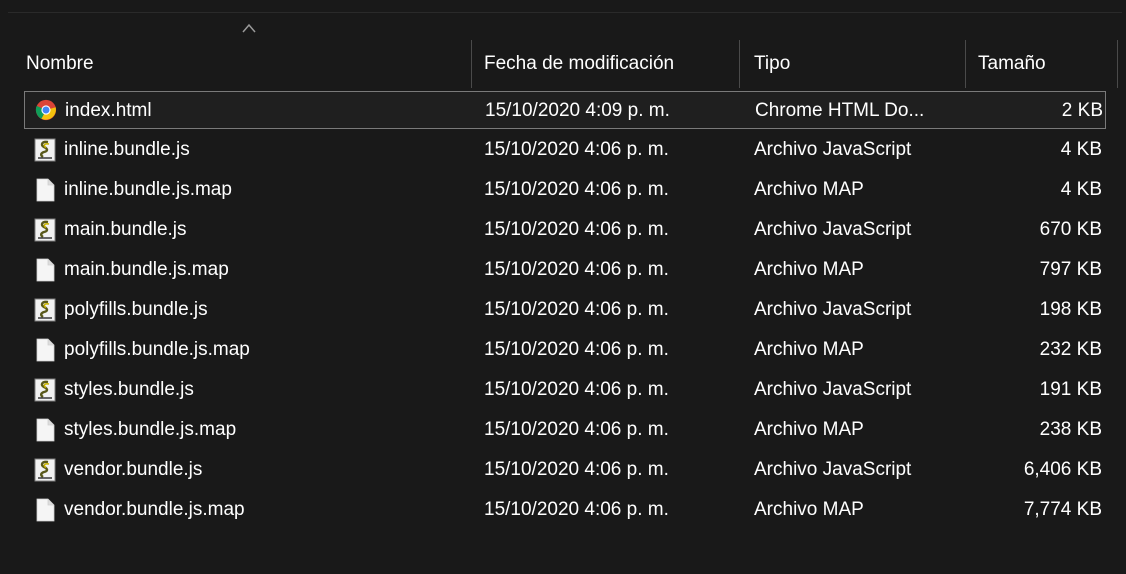 The height and width of the screenshot is (574, 1126). I want to click on file-size: 2 KB, so click(1082, 110).